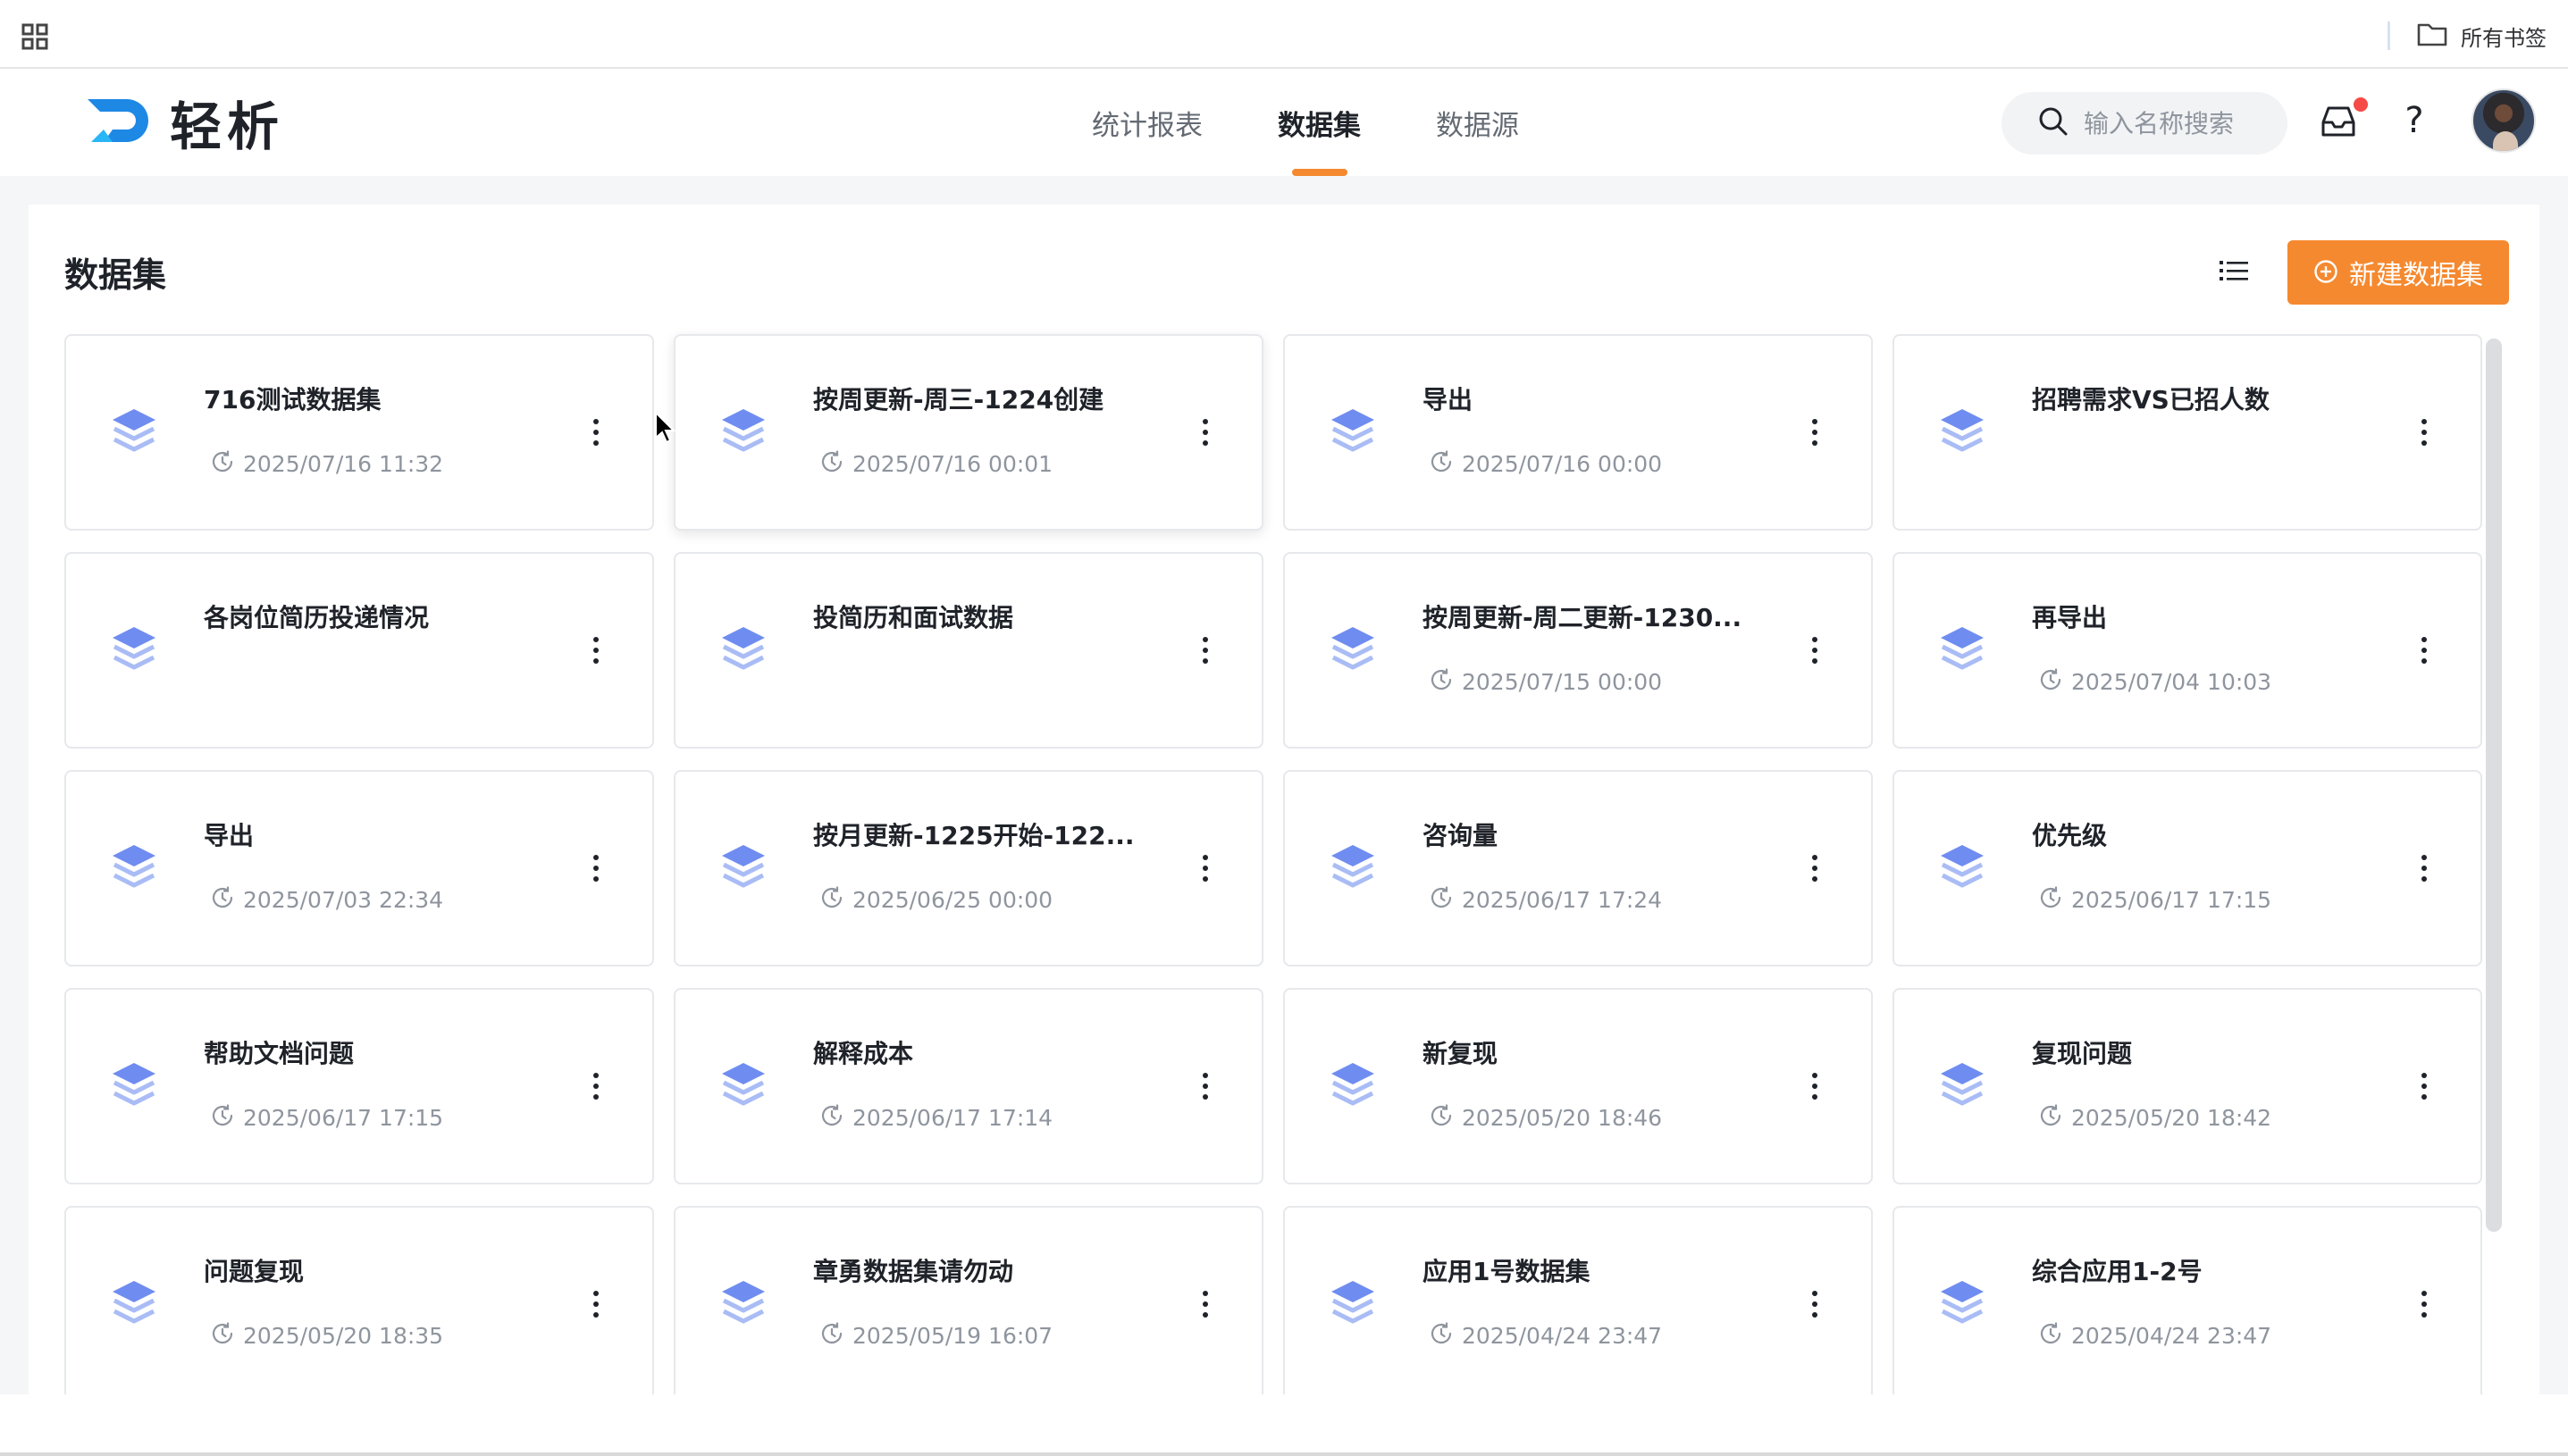  Describe the element at coordinates (1562, 681) in the screenshot. I see `dataset-time-text: 2025/07/15 00:00` at that location.